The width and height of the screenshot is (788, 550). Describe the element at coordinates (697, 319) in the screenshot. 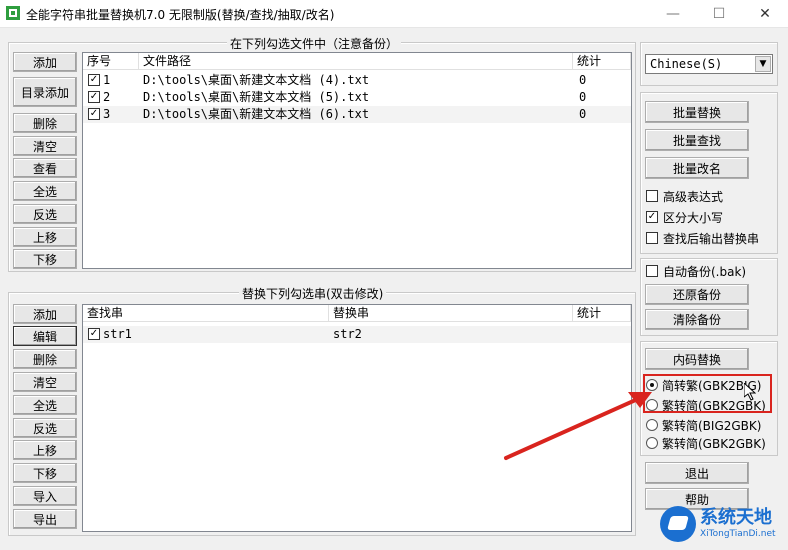

I see `clear-backup-button: 清除备份` at that location.